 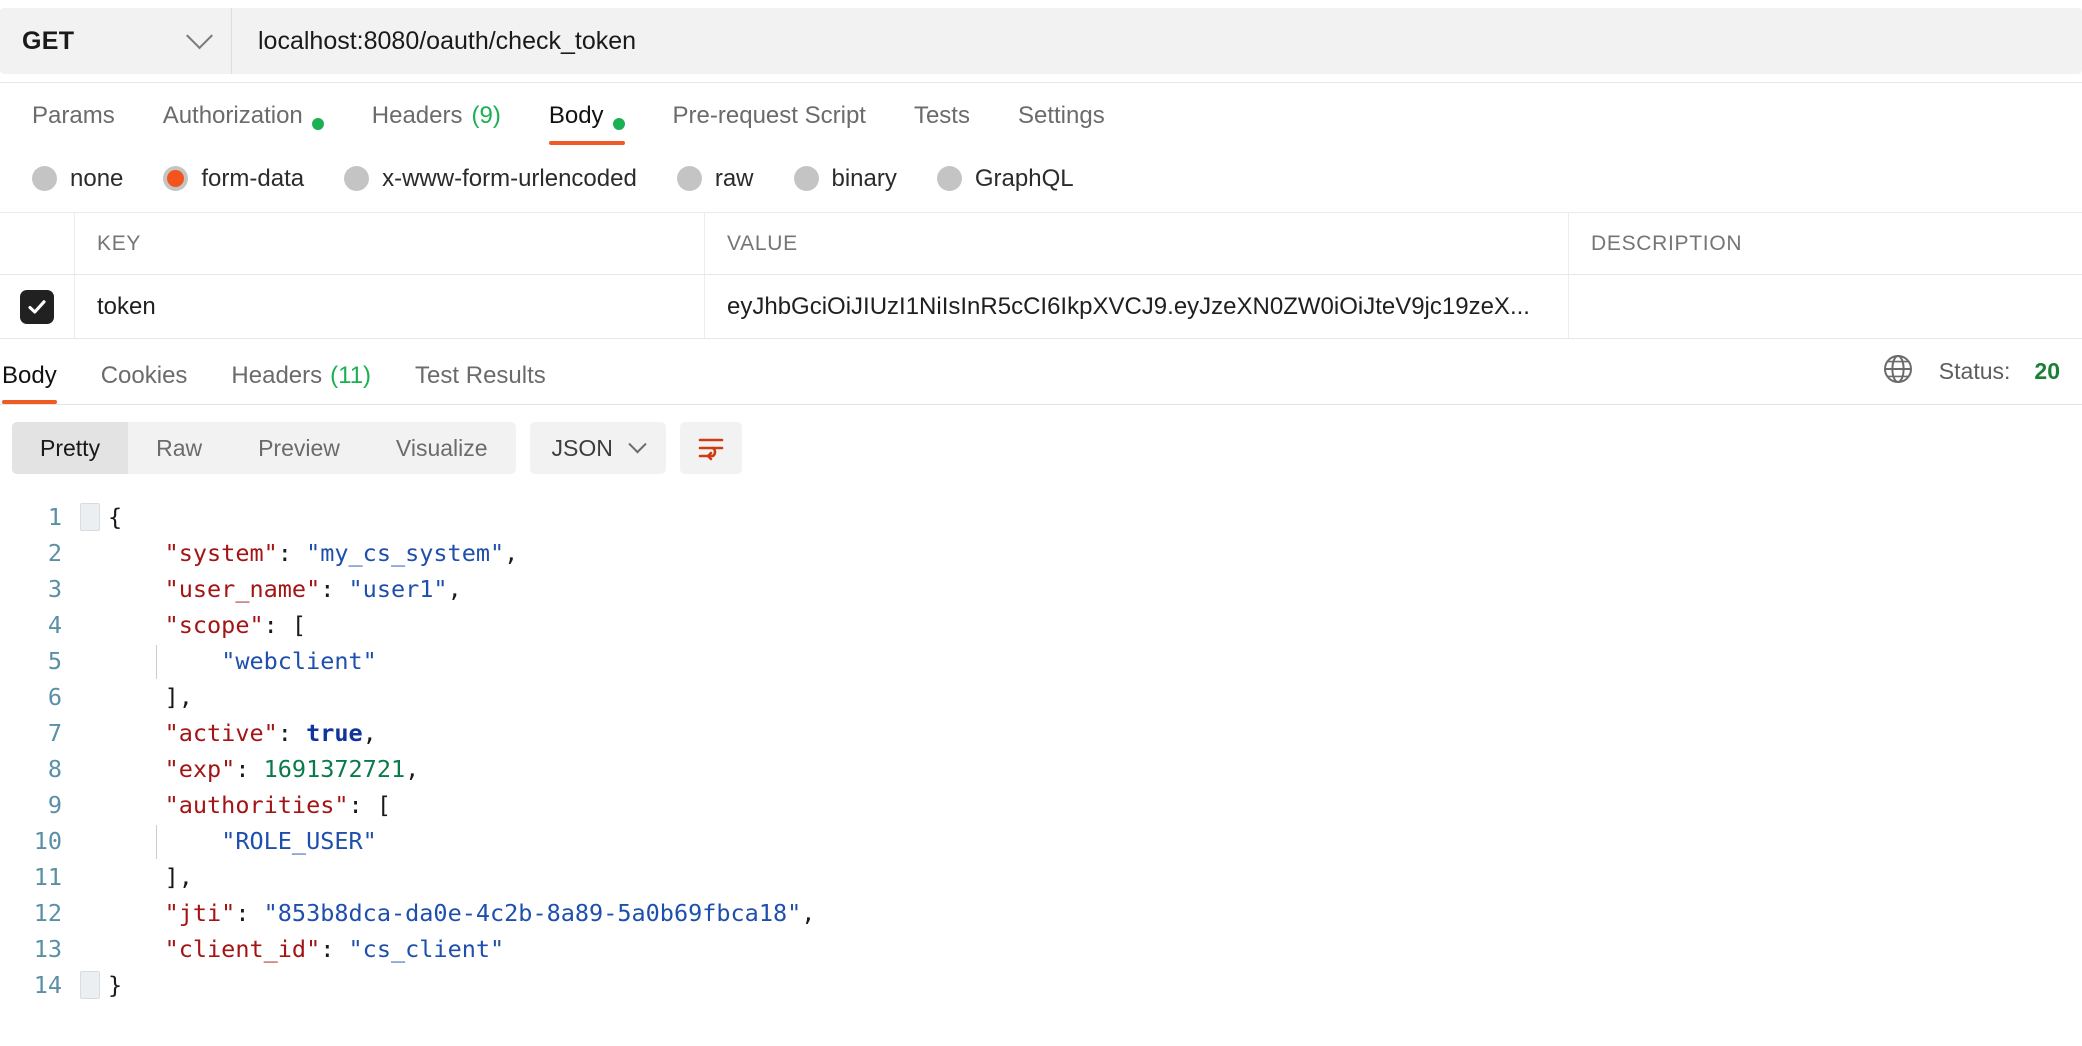 What do you see at coordinates (144, 371) in the screenshot?
I see `response-tab-cookies: Cookies` at bounding box center [144, 371].